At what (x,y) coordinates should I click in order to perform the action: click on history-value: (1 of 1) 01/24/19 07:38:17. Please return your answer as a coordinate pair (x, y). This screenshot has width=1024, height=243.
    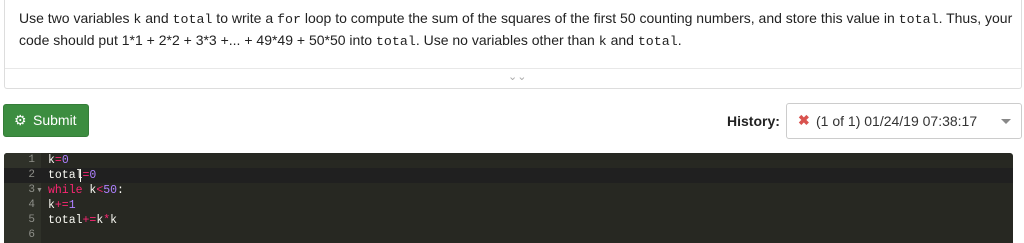
    Looking at the image, I should click on (897, 121).